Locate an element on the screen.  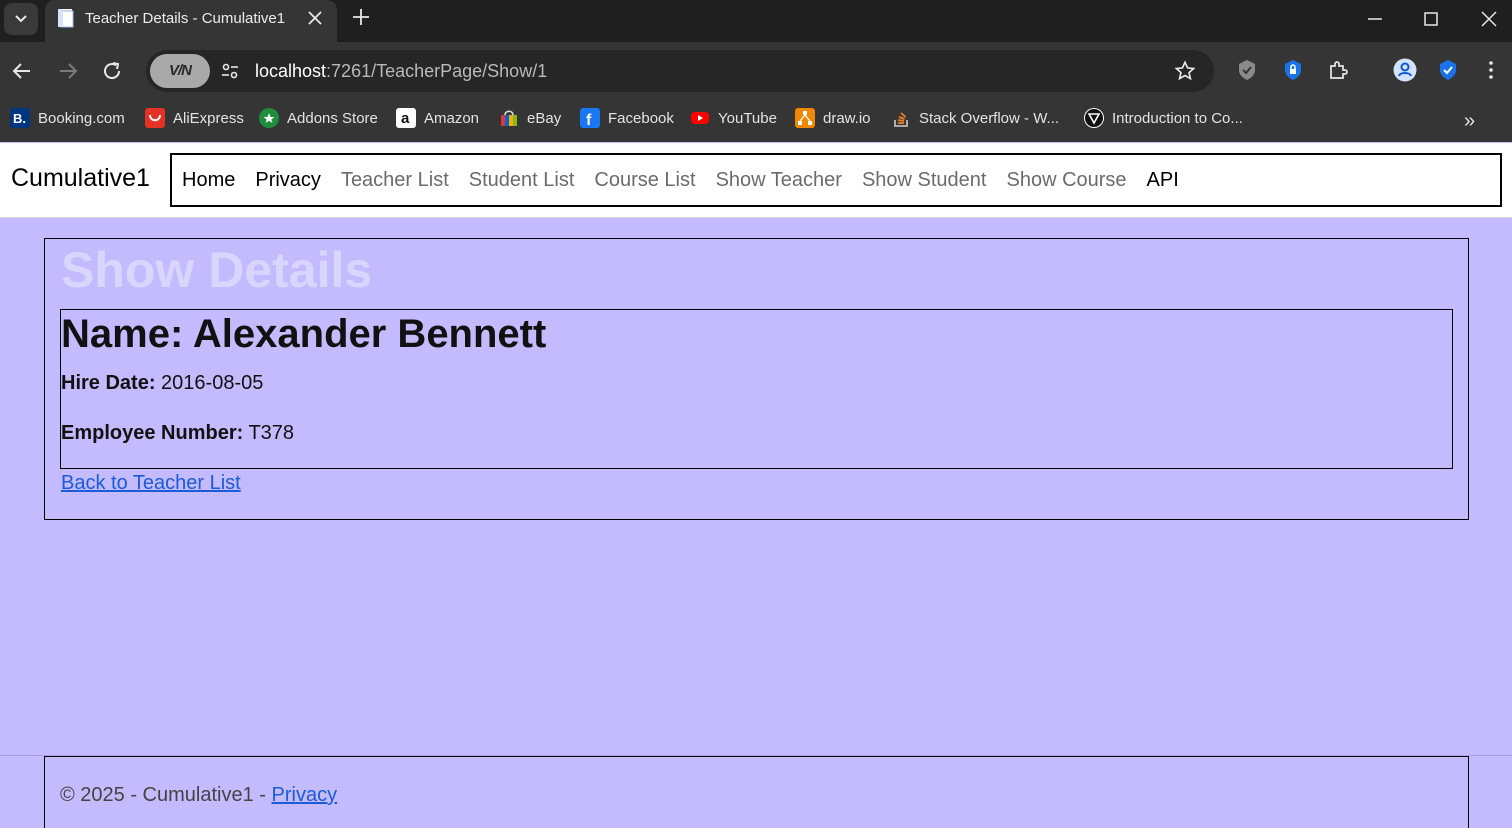
chevron-down-icon is located at coordinates (21, 19).